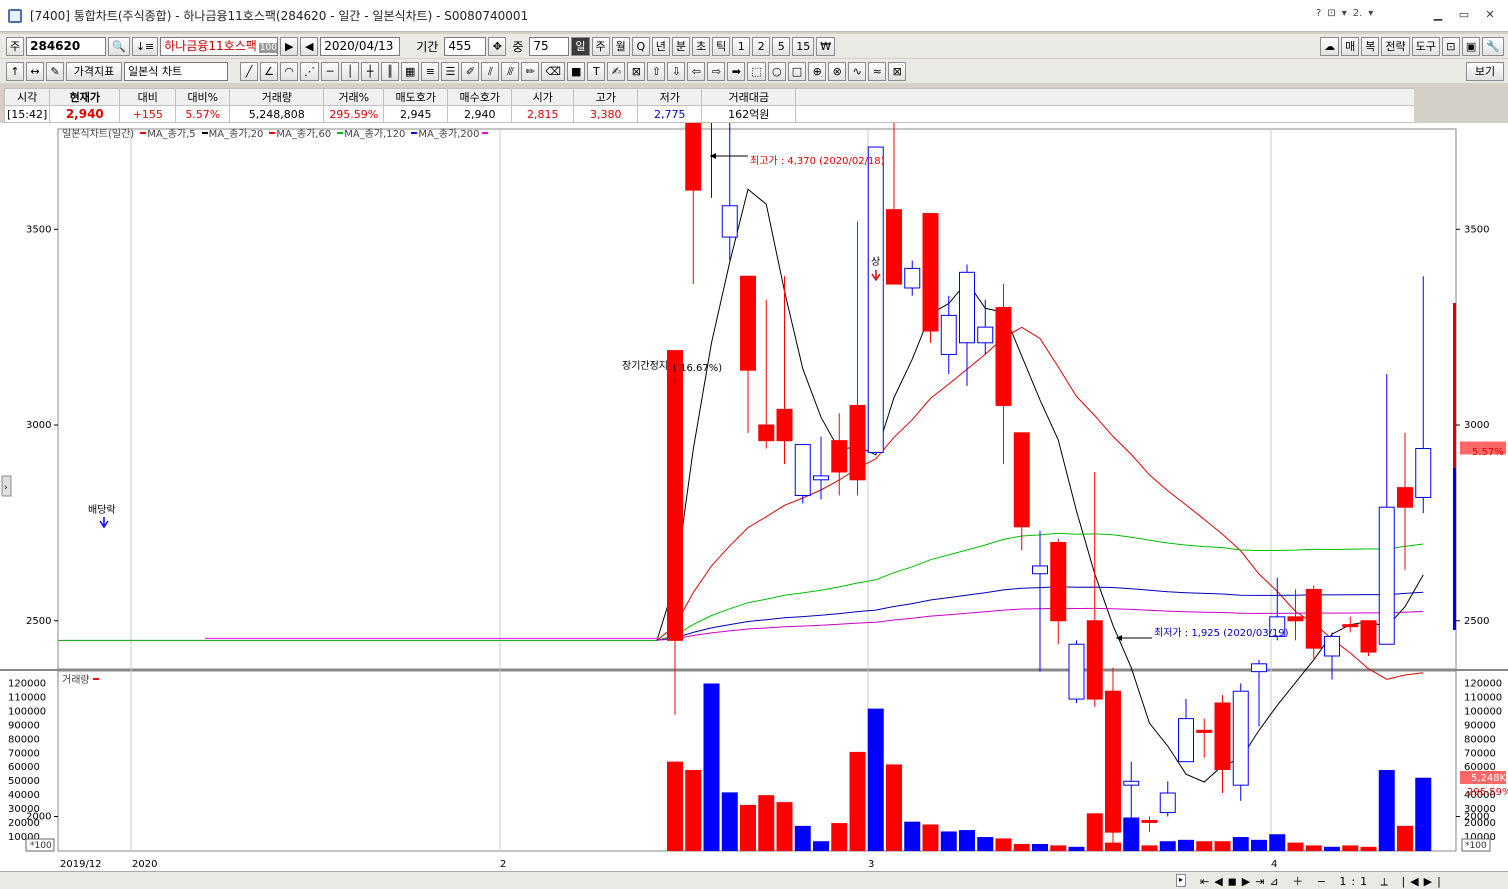 This screenshot has height=889, width=1508. I want to click on grid-tool-icon: ▦, so click(410, 71).